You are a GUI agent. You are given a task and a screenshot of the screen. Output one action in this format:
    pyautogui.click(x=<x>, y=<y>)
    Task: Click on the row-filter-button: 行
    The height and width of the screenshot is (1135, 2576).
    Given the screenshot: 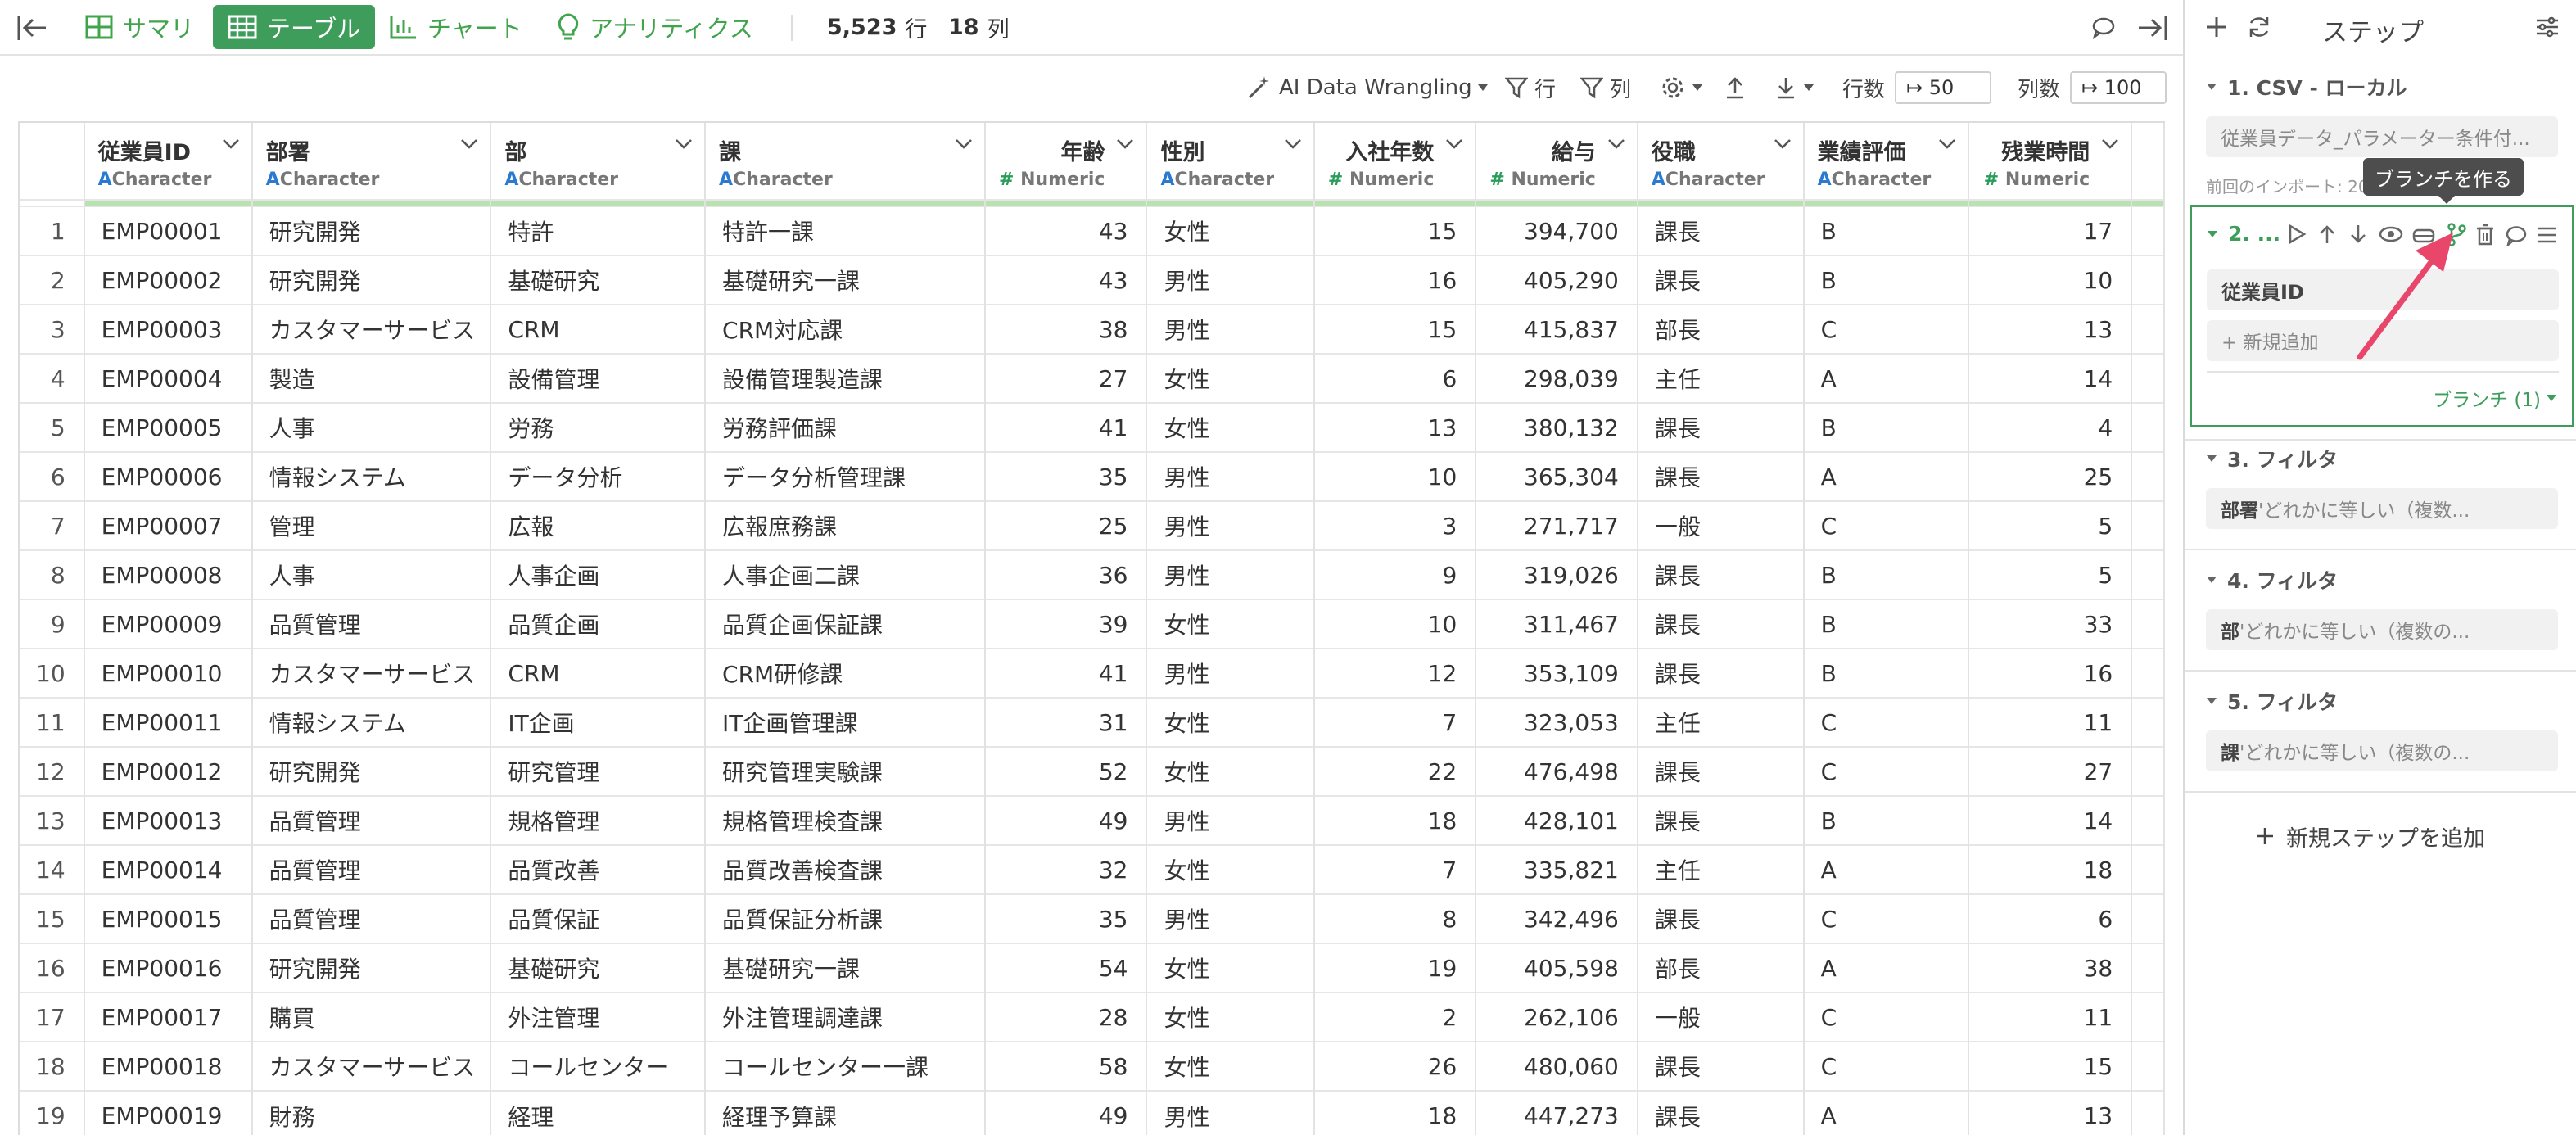 What is the action you would take?
    pyautogui.click(x=1530, y=87)
    